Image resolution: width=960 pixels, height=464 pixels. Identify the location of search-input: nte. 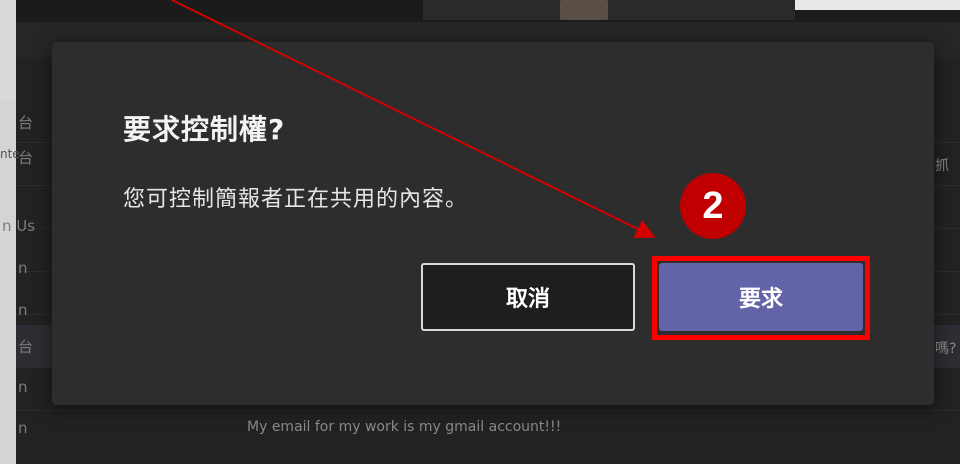
(10, 154).